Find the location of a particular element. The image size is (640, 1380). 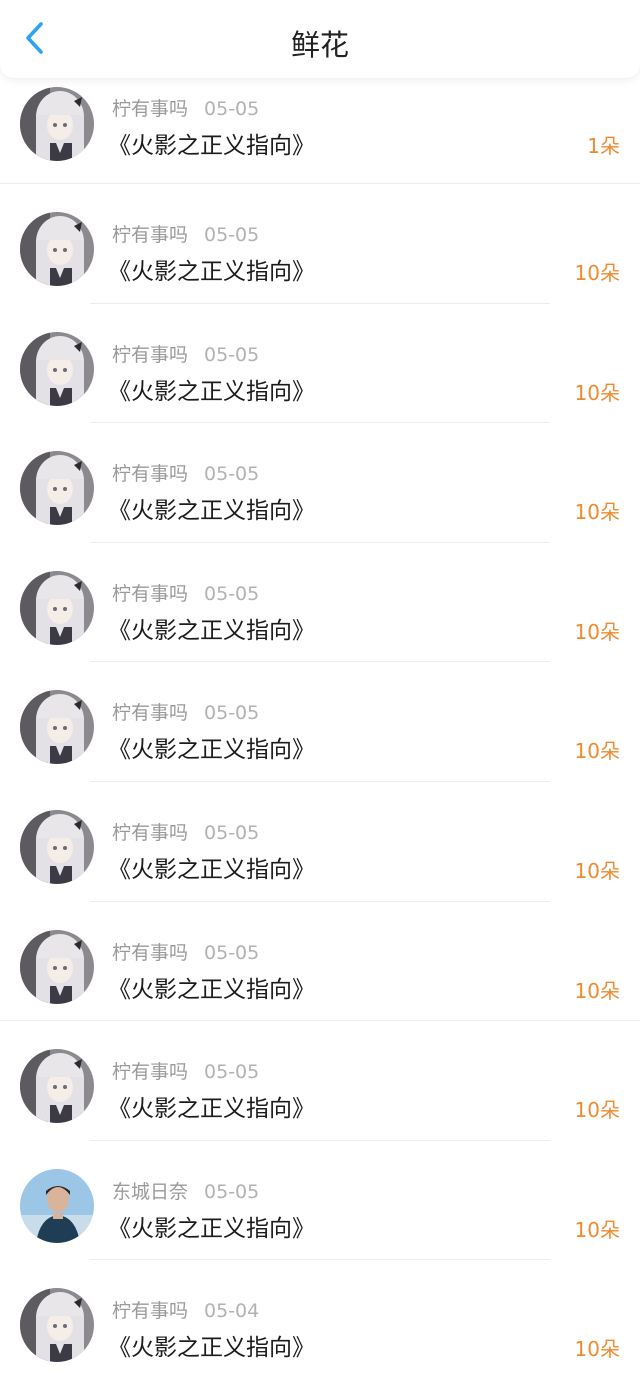

item-meta: 柠有事吗 05-04 is located at coordinates (185, 1309).